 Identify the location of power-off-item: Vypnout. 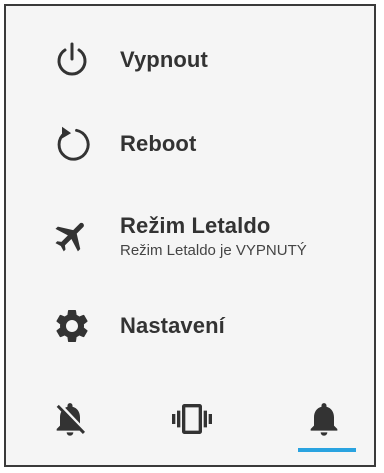
(190, 60).